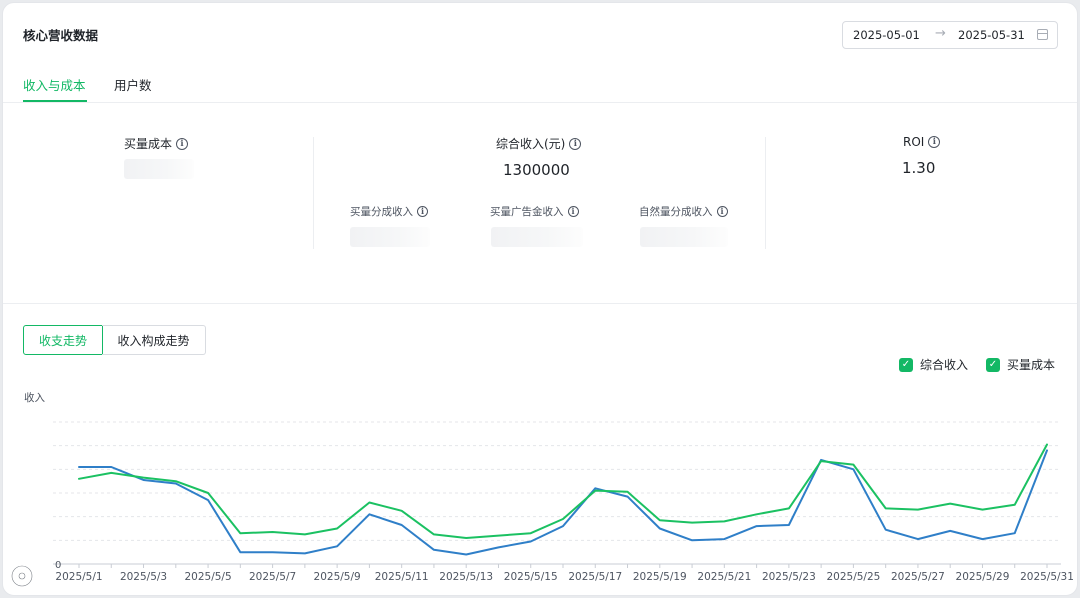 This screenshot has height=598, width=1080. I want to click on x-tick-label: 2025/5/23, so click(789, 577).